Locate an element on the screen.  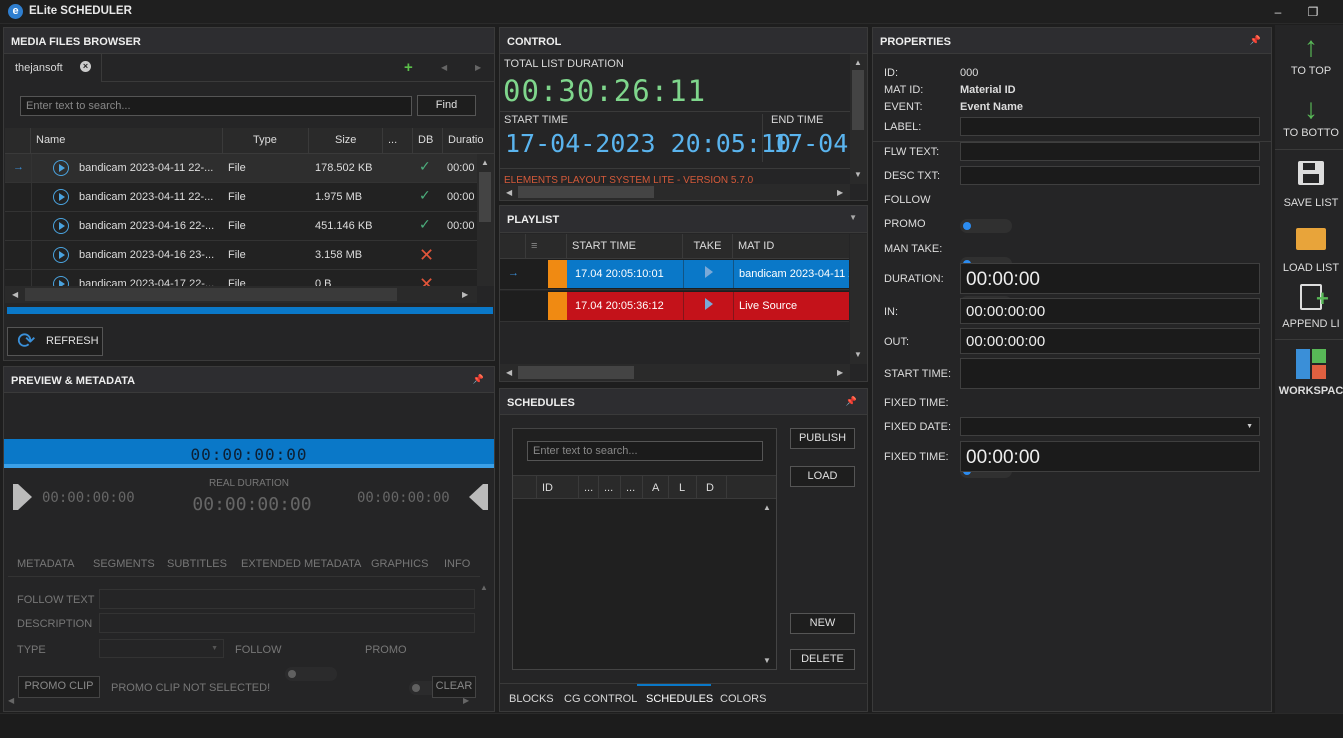
tab-label: thejansoft is located at coordinates (39, 68).